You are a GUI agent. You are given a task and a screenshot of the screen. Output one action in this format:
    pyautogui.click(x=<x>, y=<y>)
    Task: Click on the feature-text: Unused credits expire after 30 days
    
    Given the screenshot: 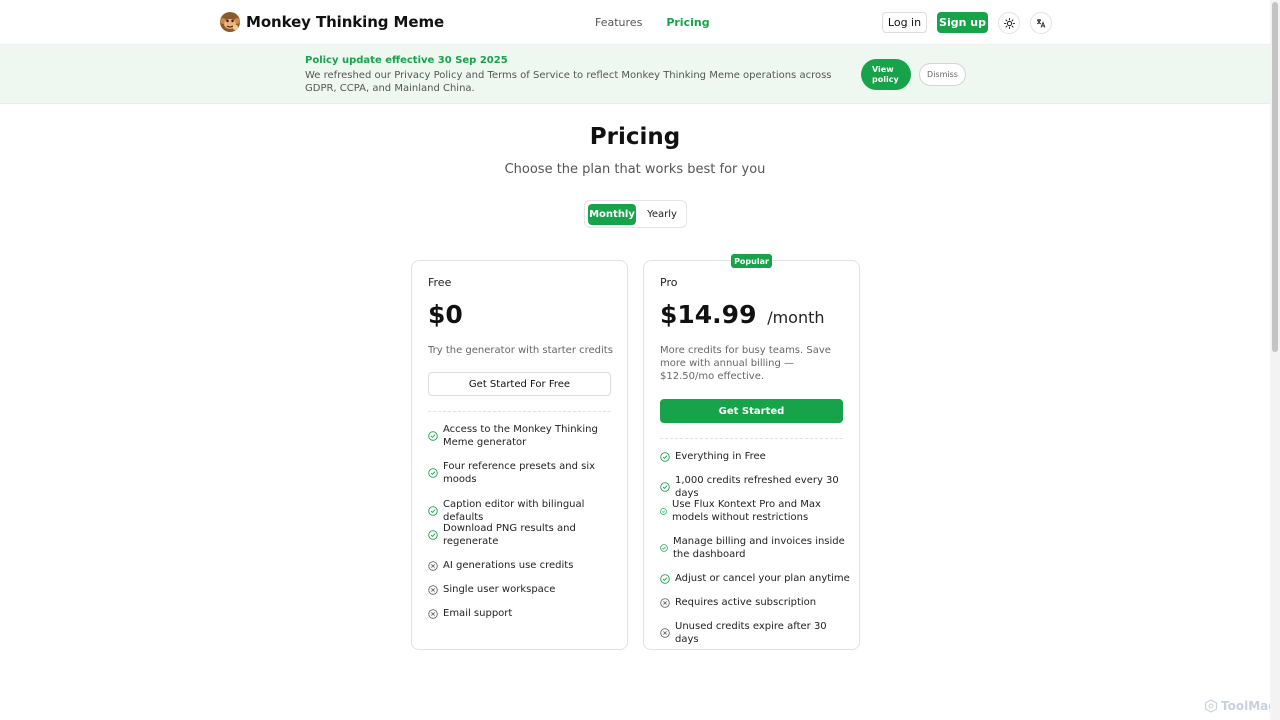 What is the action you would take?
    pyautogui.click(x=751, y=633)
    